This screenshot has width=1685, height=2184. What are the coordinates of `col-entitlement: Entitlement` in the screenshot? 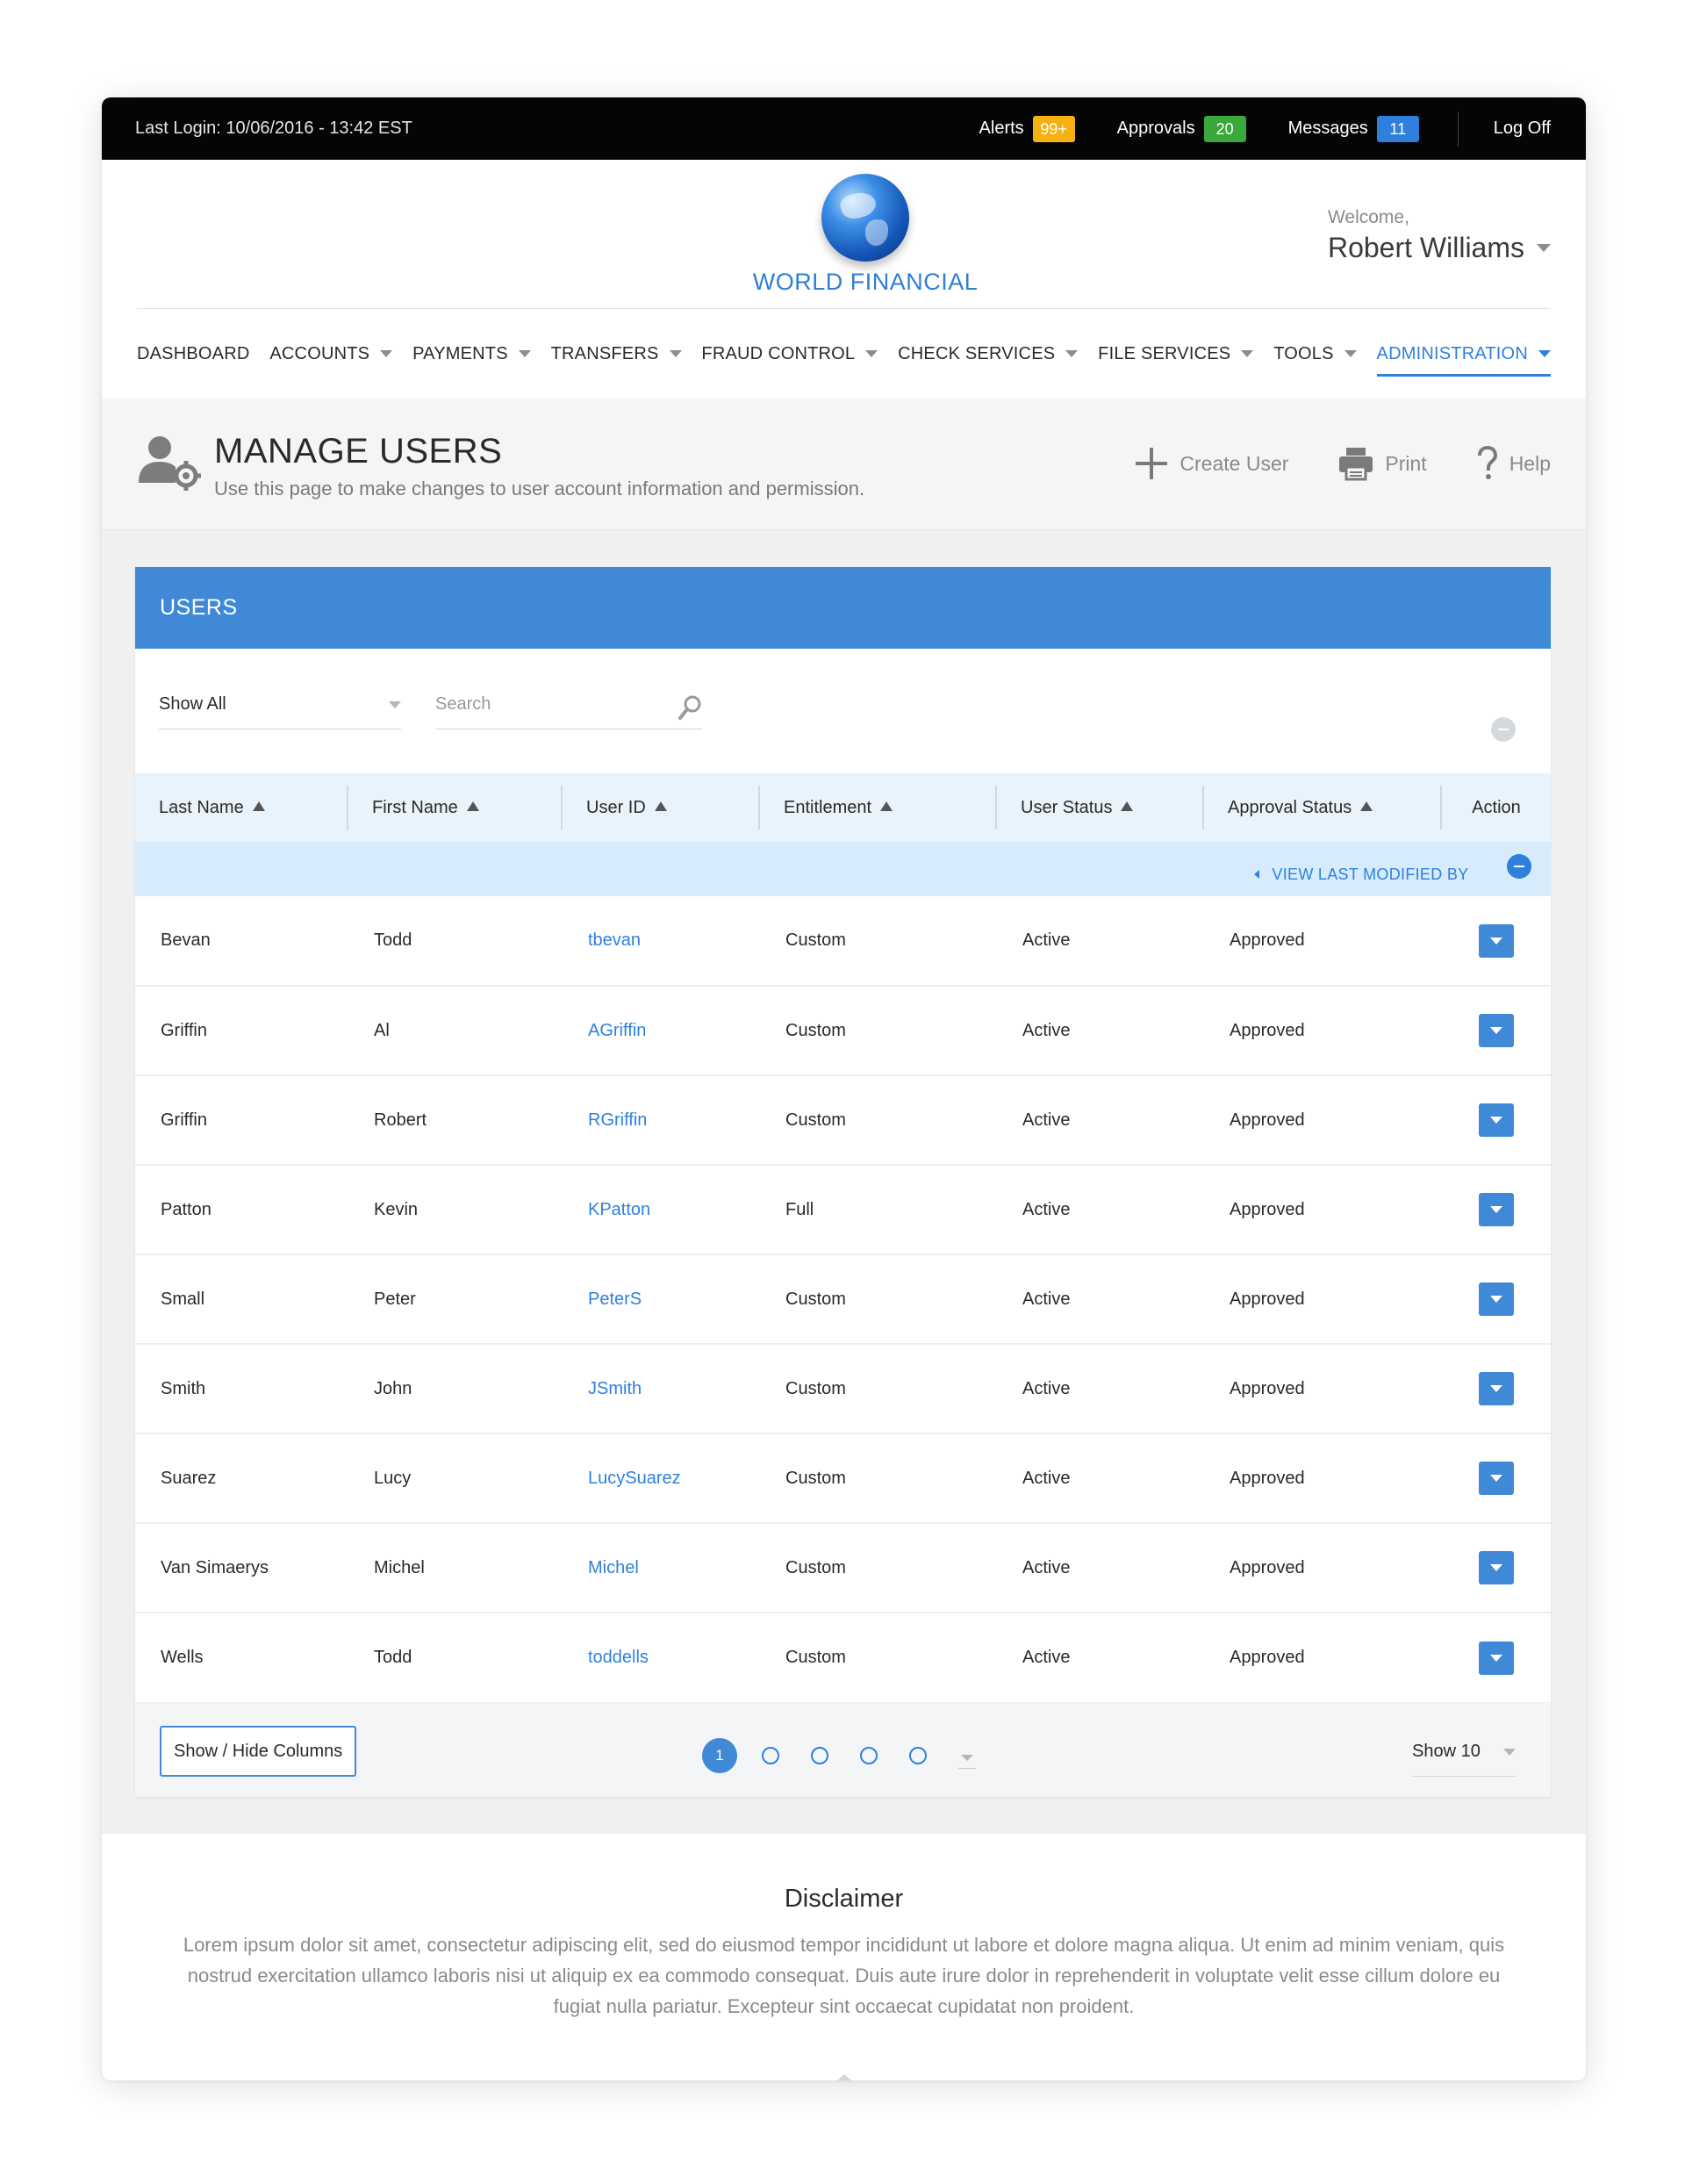 It's located at (878, 807).